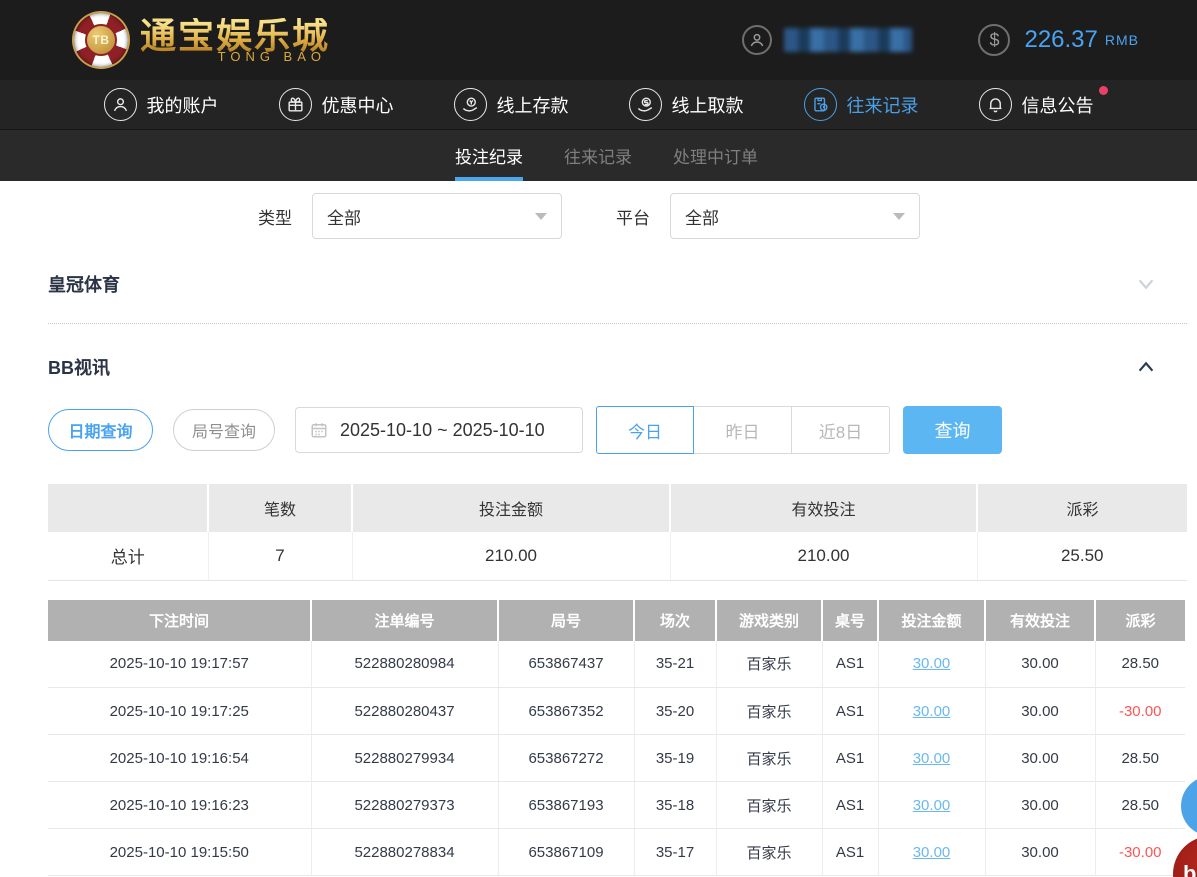  Describe the element at coordinates (1103, 90) in the screenshot. I see `notification-dot` at that location.